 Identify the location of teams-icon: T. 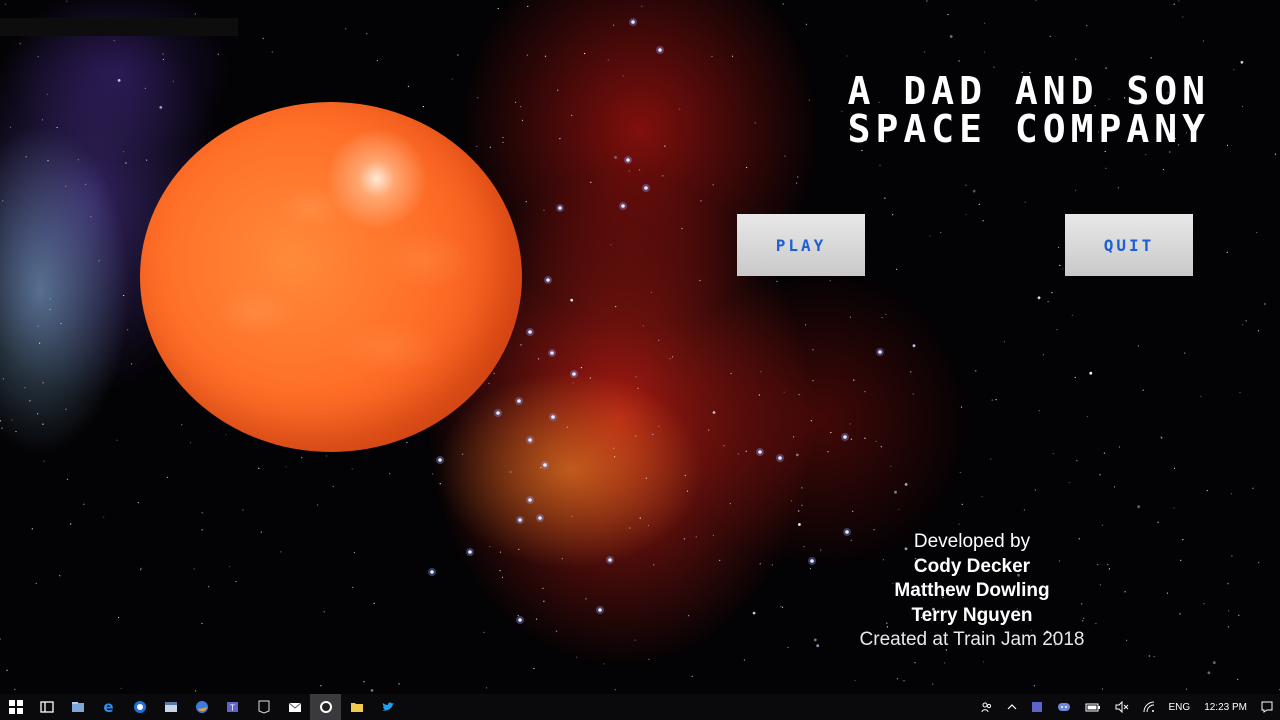
(232, 707).